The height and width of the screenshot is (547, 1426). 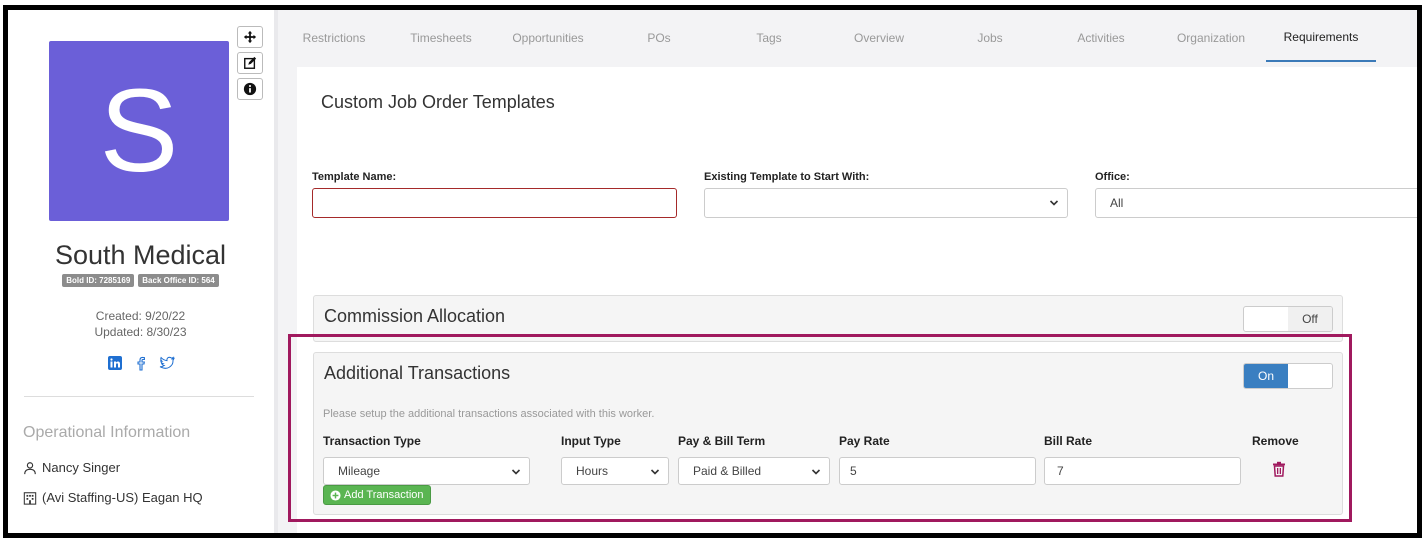 I want to click on linkedin-icon, so click(x=115, y=363).